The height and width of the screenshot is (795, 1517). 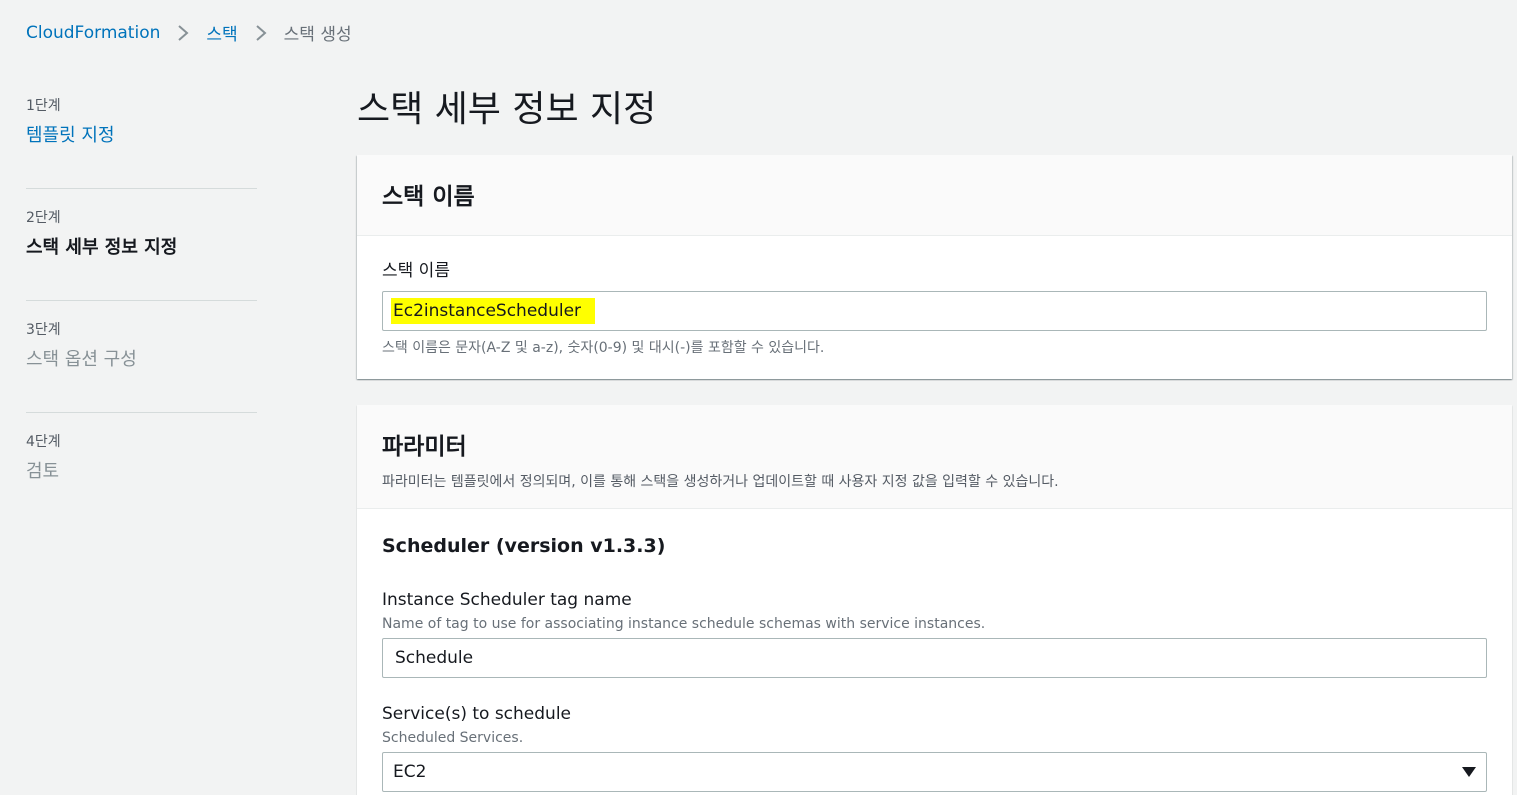 I want to click on services-selected-value: EC2, so click(x=410, y=772).